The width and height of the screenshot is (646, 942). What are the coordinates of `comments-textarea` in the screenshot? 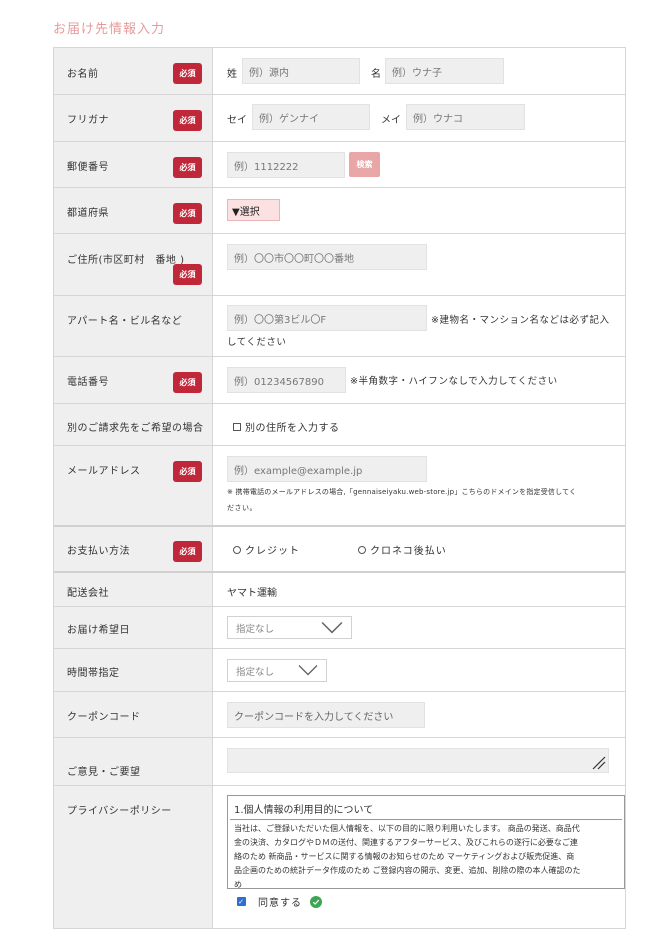 It's located at (418, 760).